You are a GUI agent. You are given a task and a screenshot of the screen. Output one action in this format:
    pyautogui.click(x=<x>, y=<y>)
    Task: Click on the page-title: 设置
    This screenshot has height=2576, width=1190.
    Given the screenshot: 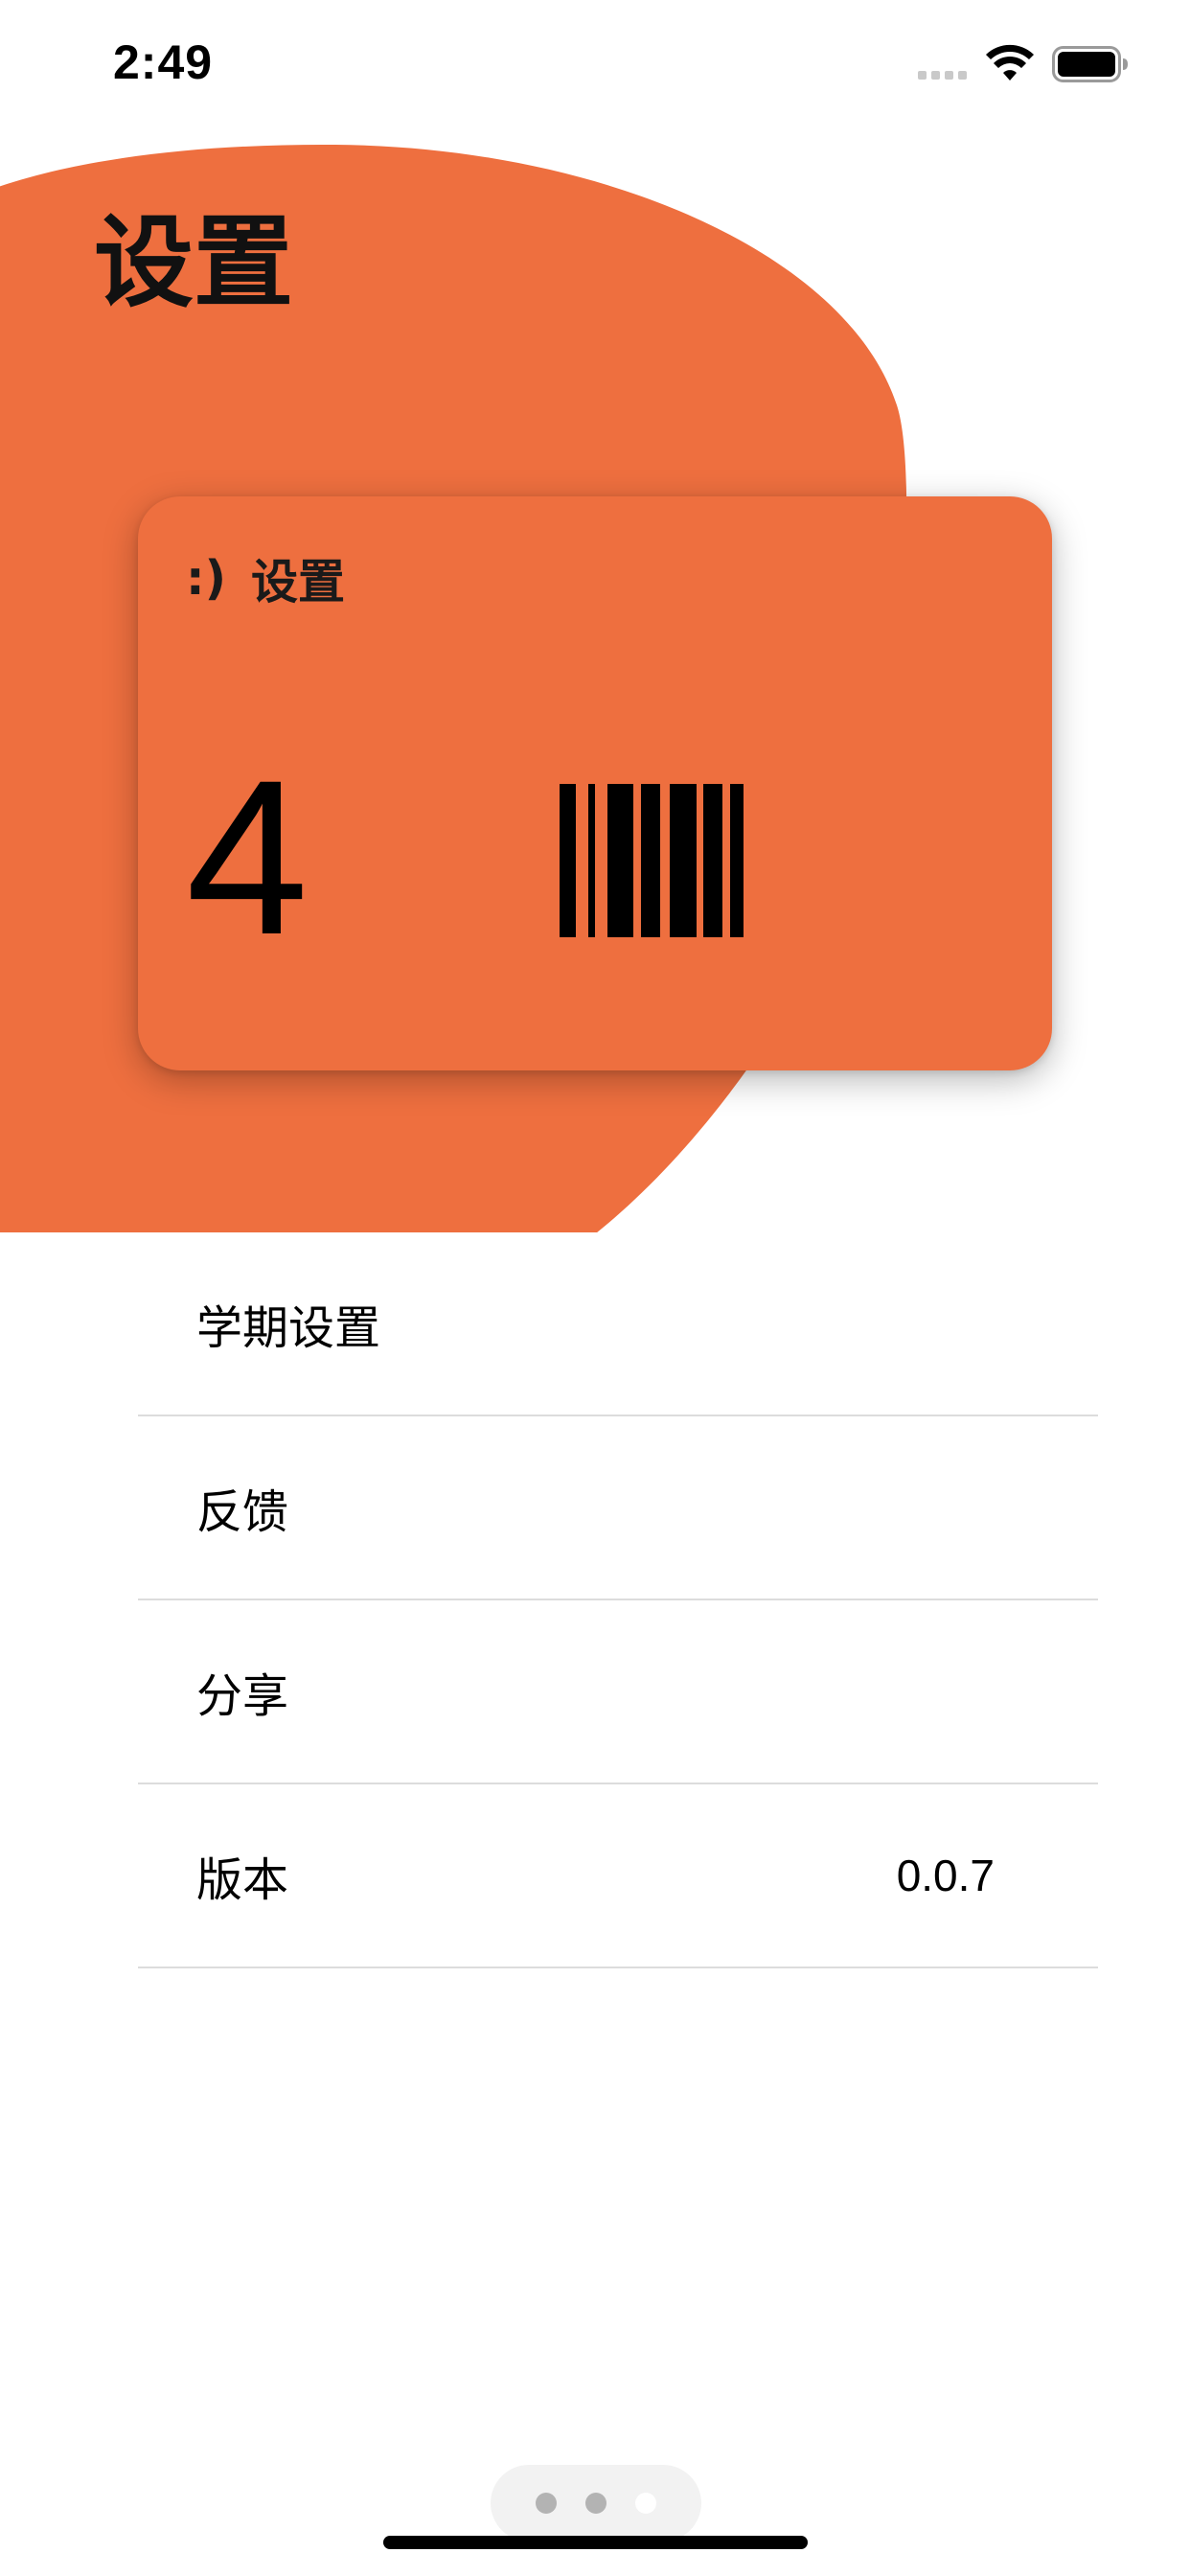 What is the action you would take?
    pyautogui.click(x=194, y=262)
    